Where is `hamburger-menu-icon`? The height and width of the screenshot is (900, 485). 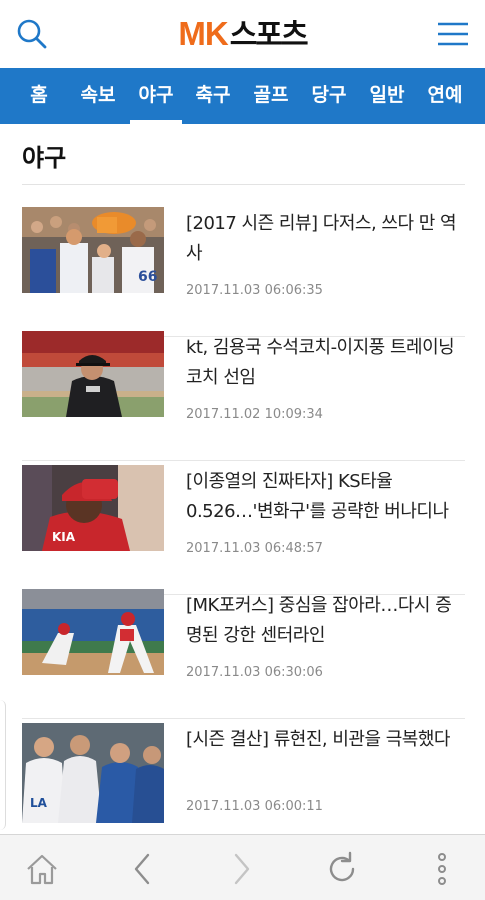 hamburger-menu-icon is located at coordinates (453, 34).